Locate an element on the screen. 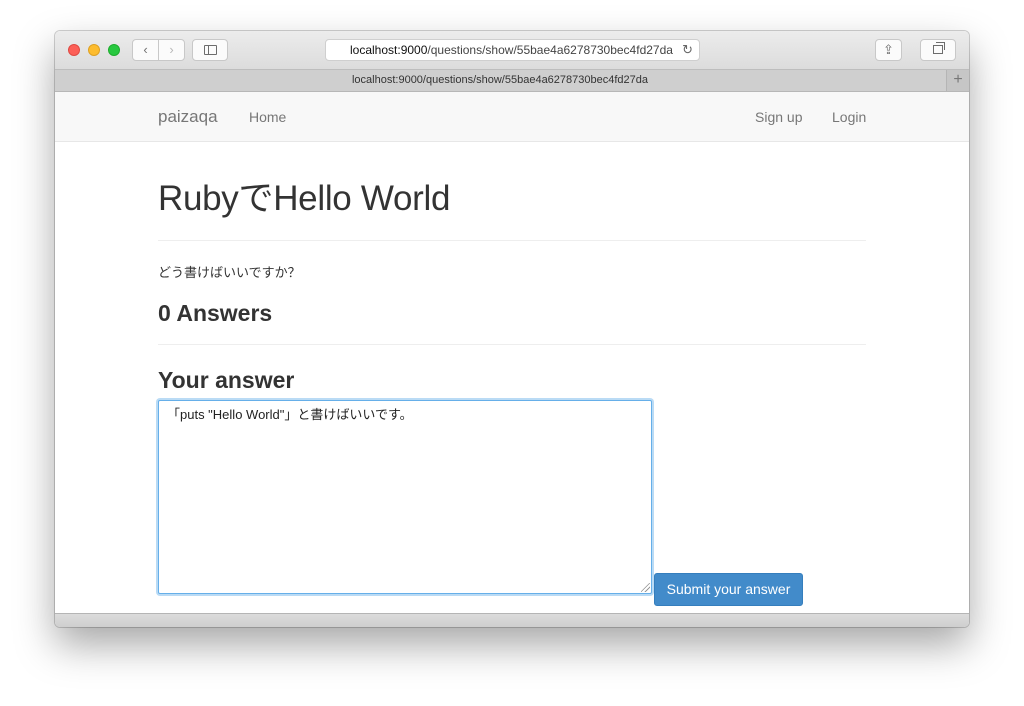 Image resolution: width=1024 pixels, height=706 pixels. sidebar-icon is located at coordinates (210, 50).